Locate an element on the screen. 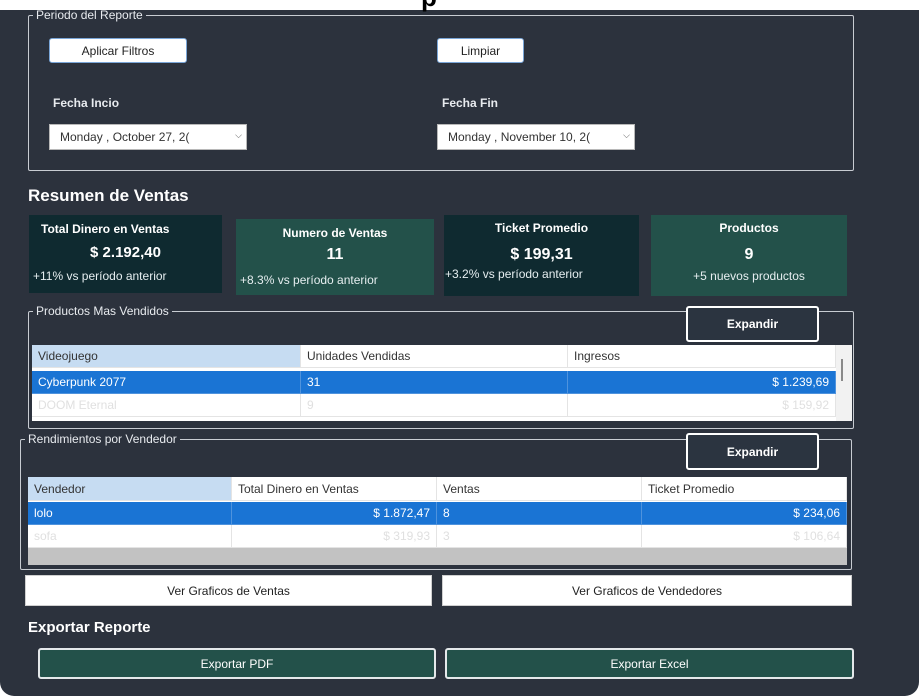 The width and height of the screenshot is (919, 696). table-cell: 3 is located at coordinates (539, 536).